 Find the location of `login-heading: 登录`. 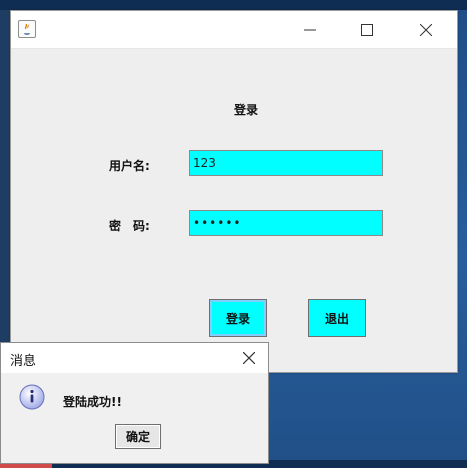

login-heading: 登录 is located at coordinates (246, 110).